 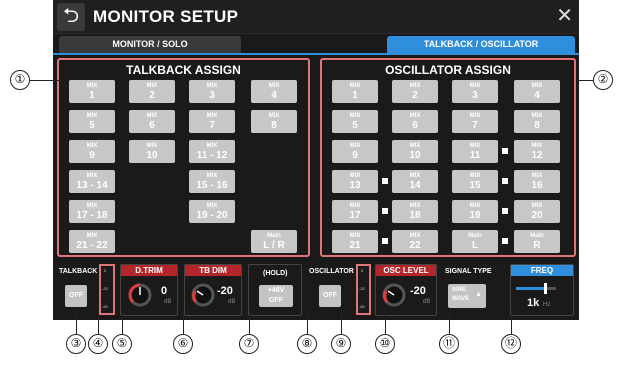 What do you see at coordinates (212, 181) in the screenshot?
I see `talkback-assign-button: MIX 15 - 16` at bounding box center [212, 181].